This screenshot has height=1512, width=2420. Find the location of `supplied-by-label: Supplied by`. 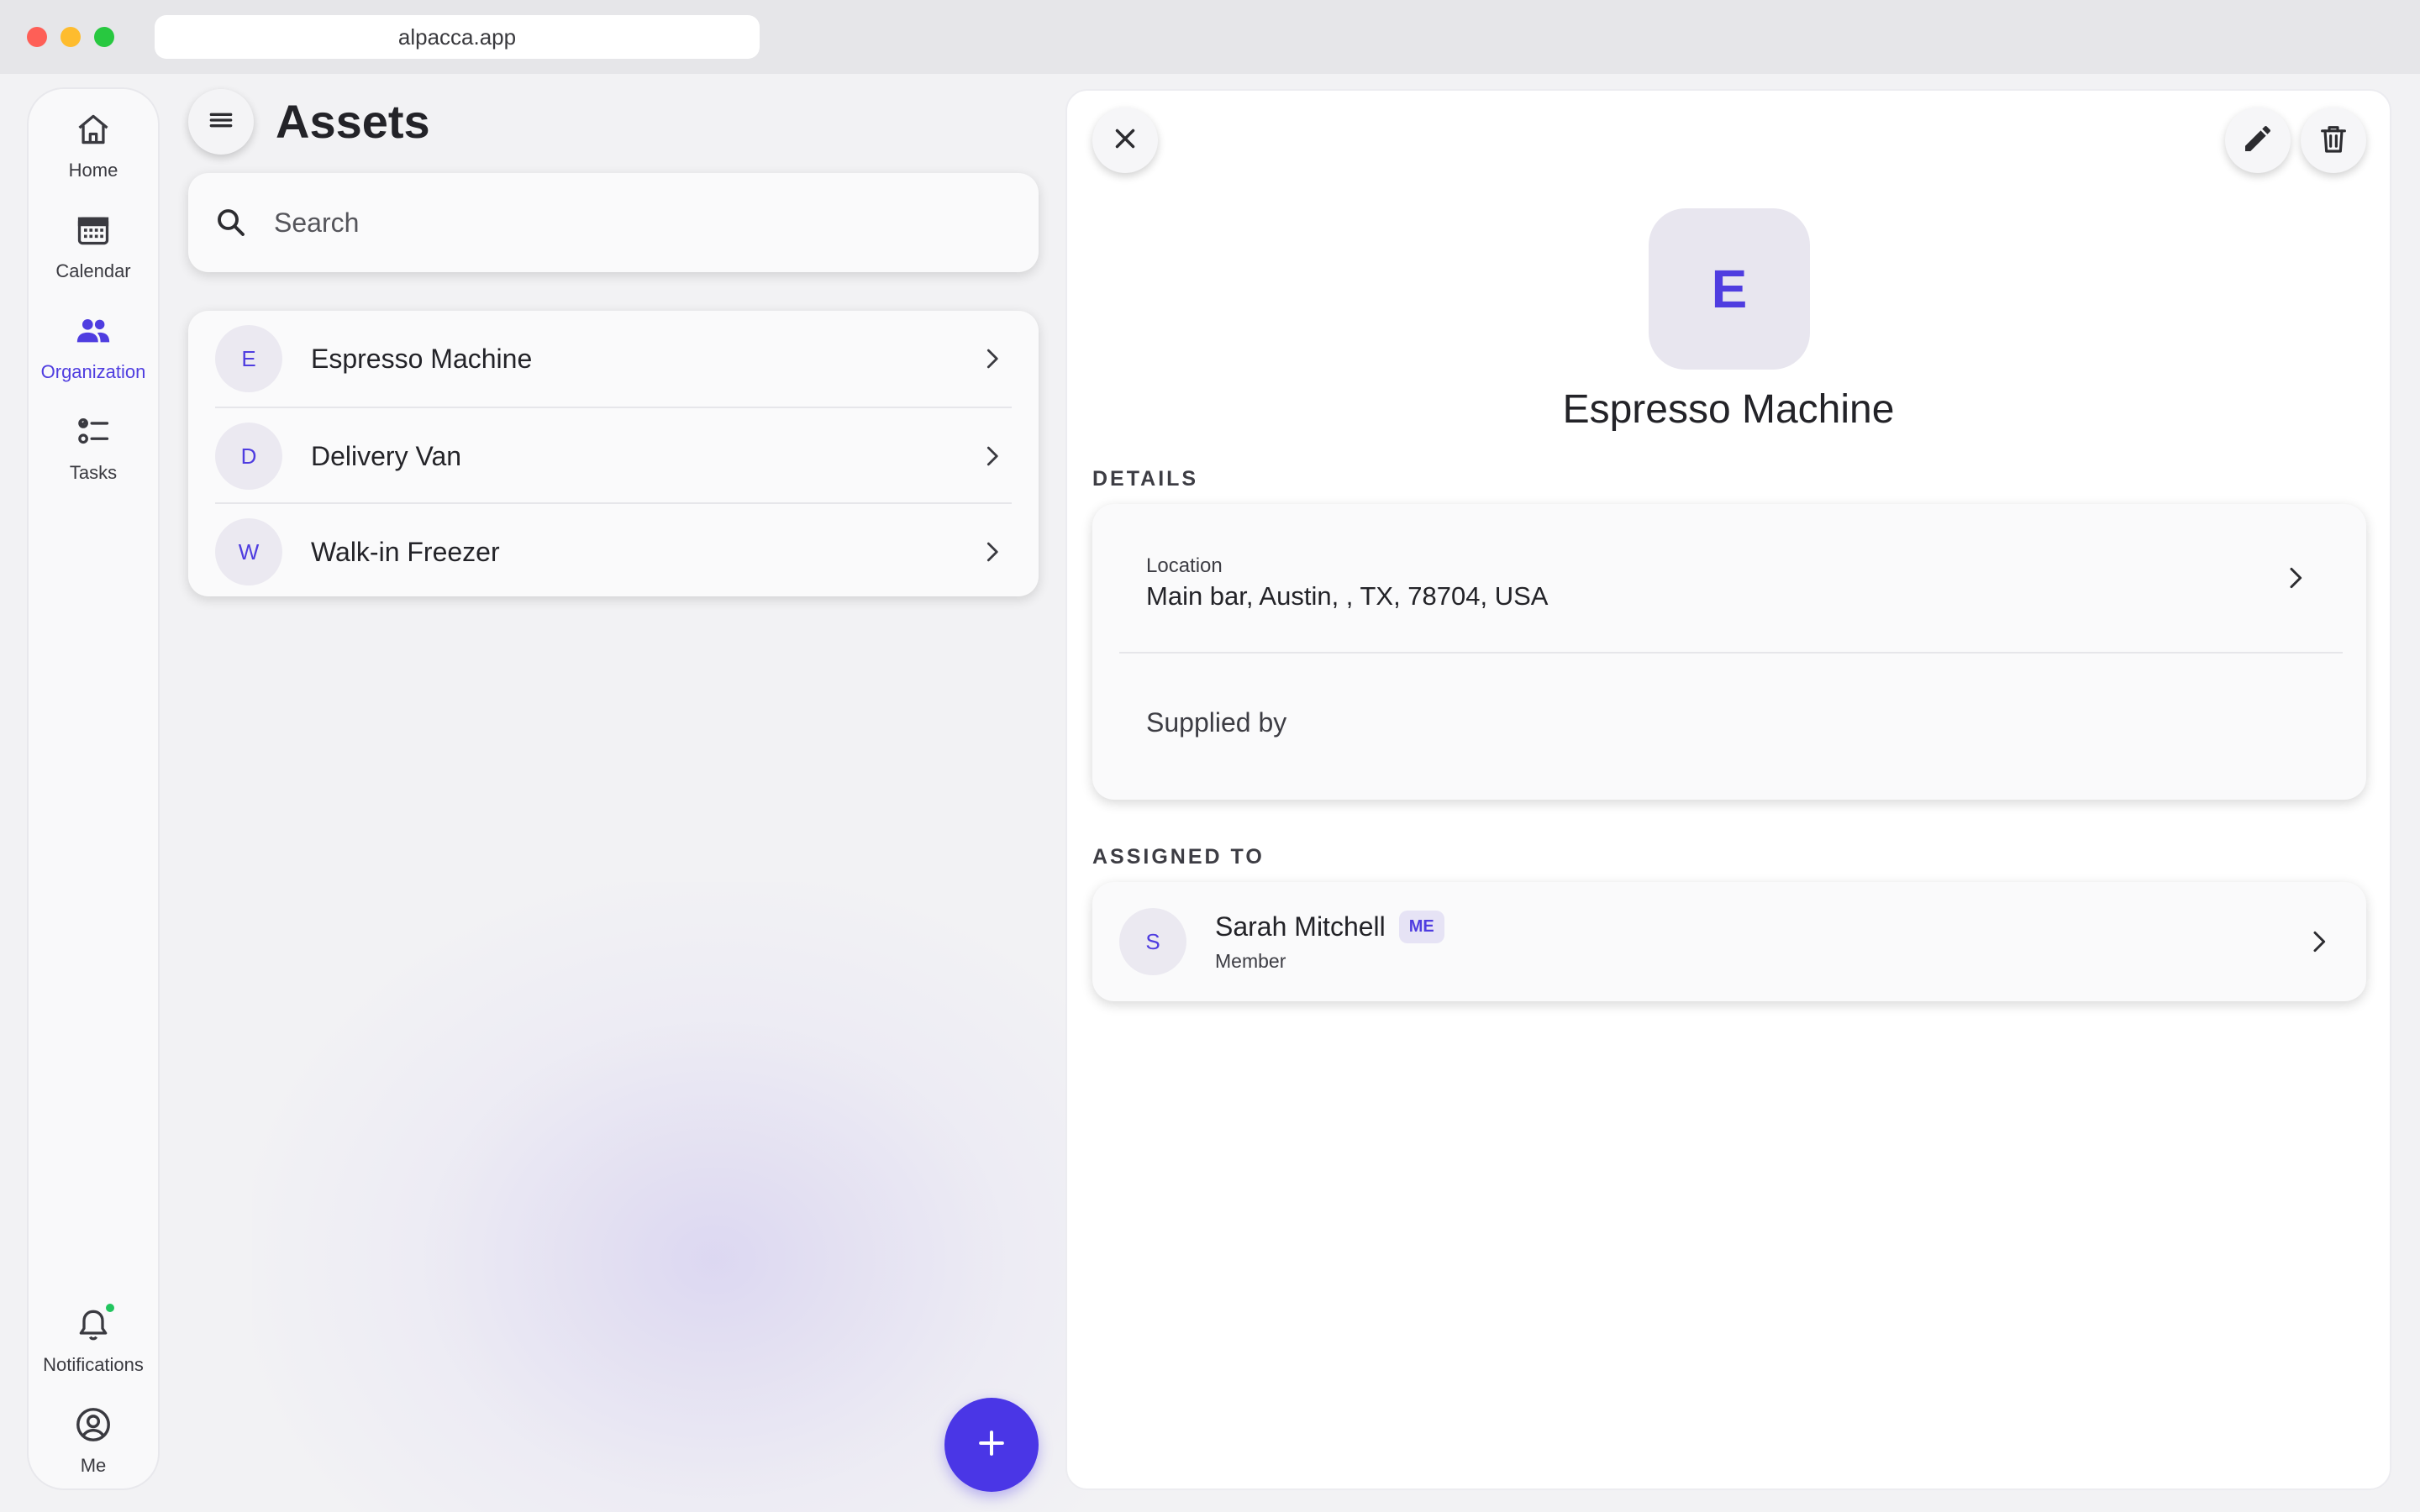

supplied-by-label: Supplied by is located at coordinates (1216, 722).